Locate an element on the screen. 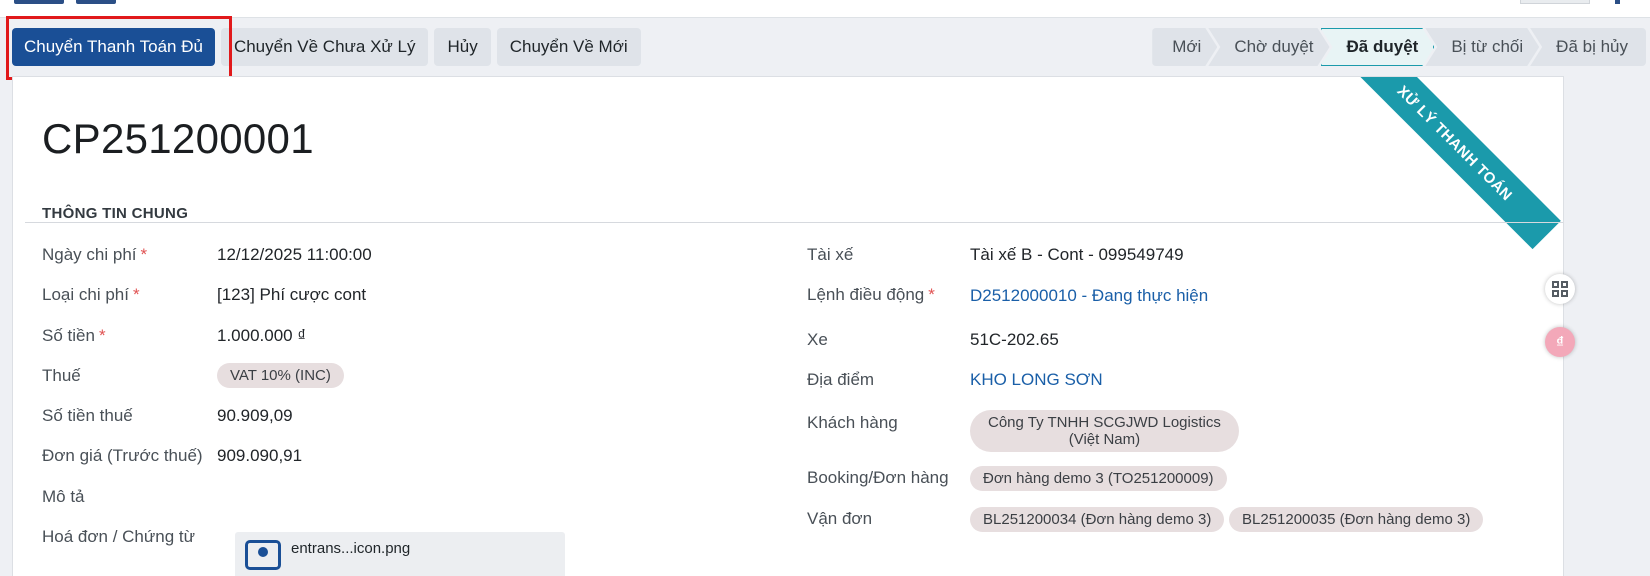 The height and width of the screenshot is (576, 1650). toolbar-pager is located at coordinates (1555, 2).